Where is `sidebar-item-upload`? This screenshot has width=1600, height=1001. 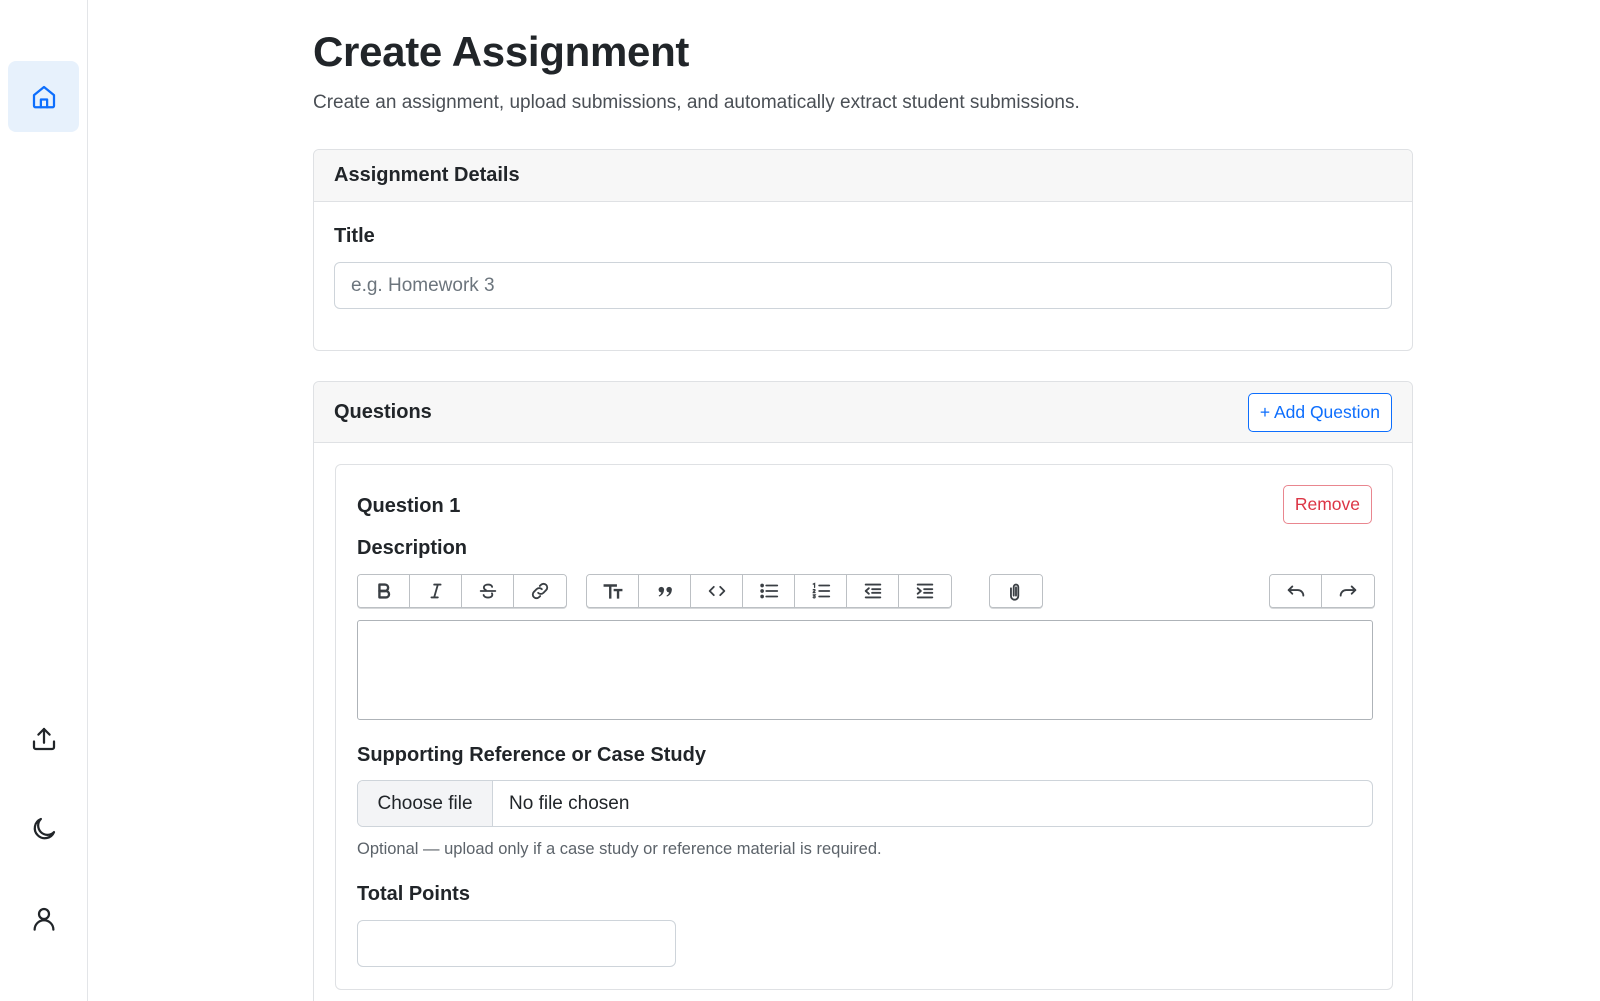
sidebar-item-upload is located at coordinates (43, 738).